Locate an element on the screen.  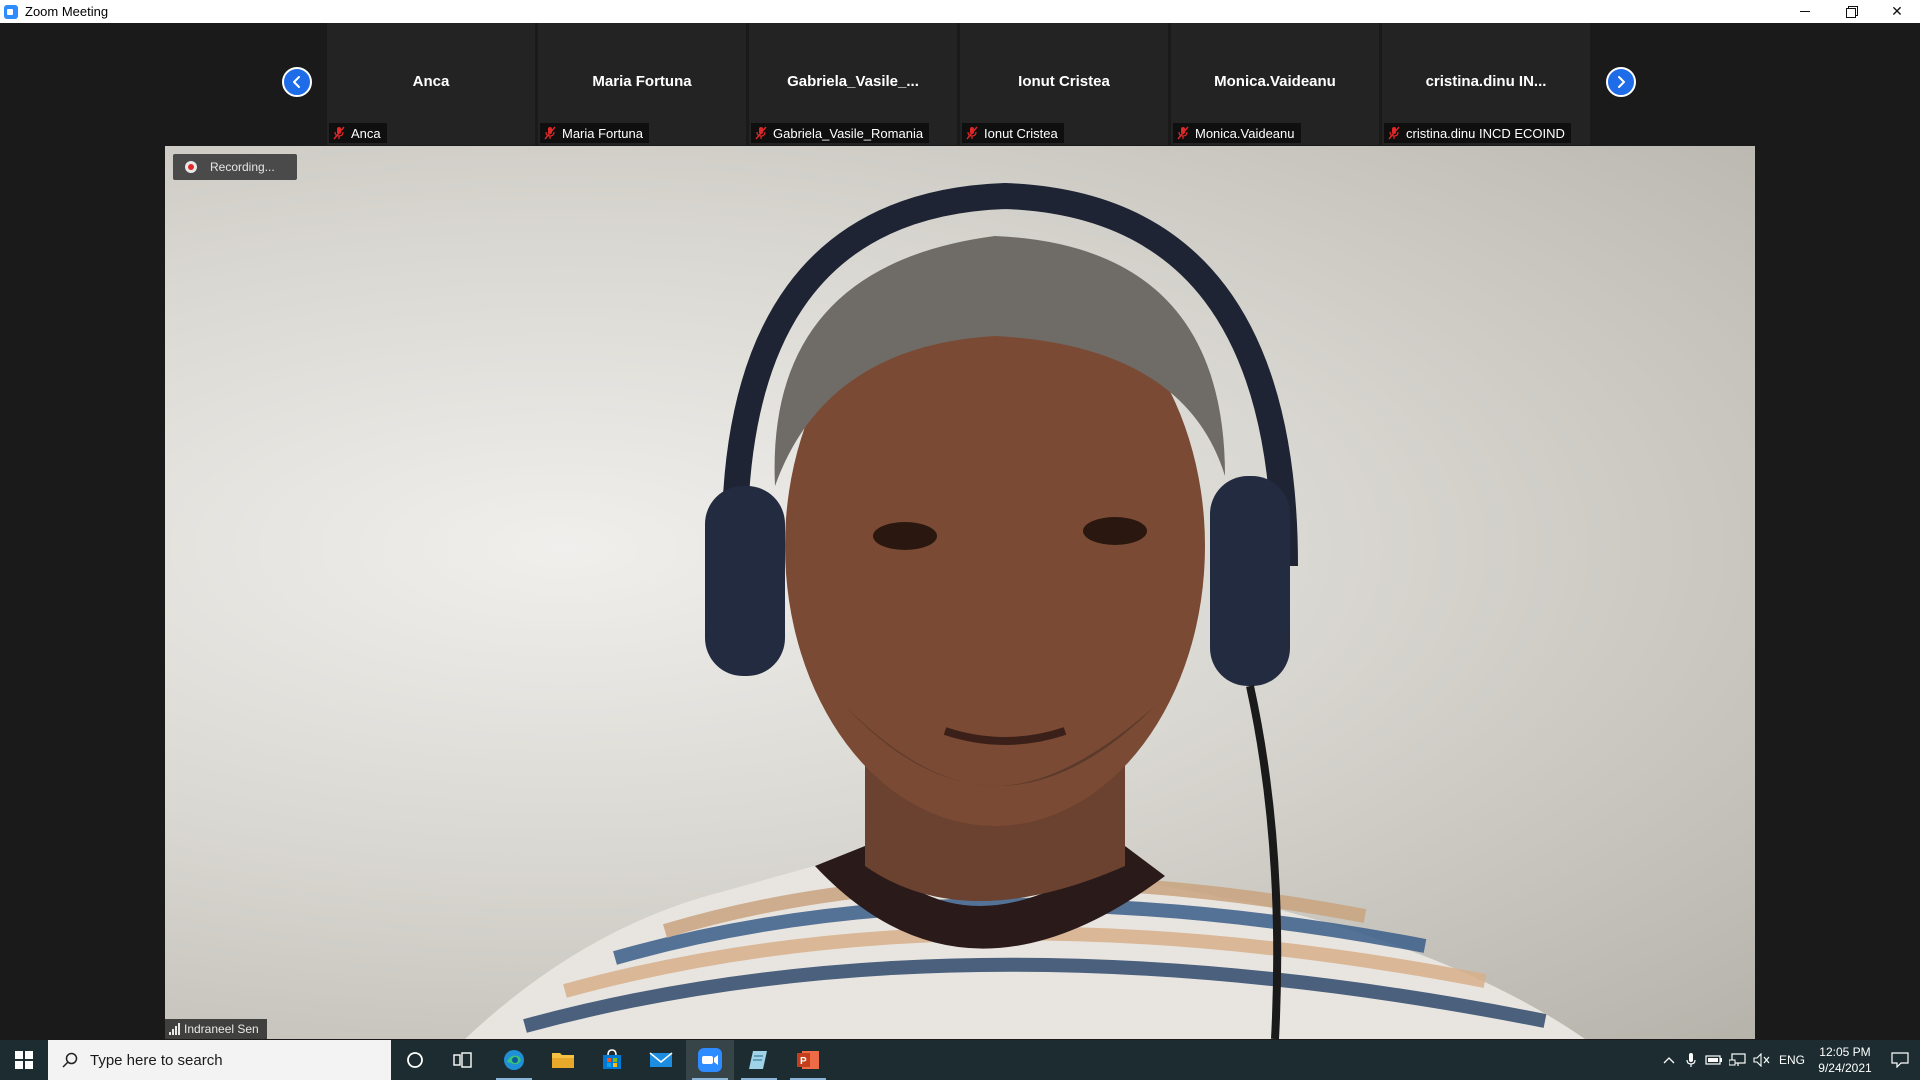
window-title: Zoom Meeting is located at coordinates (67, 11).